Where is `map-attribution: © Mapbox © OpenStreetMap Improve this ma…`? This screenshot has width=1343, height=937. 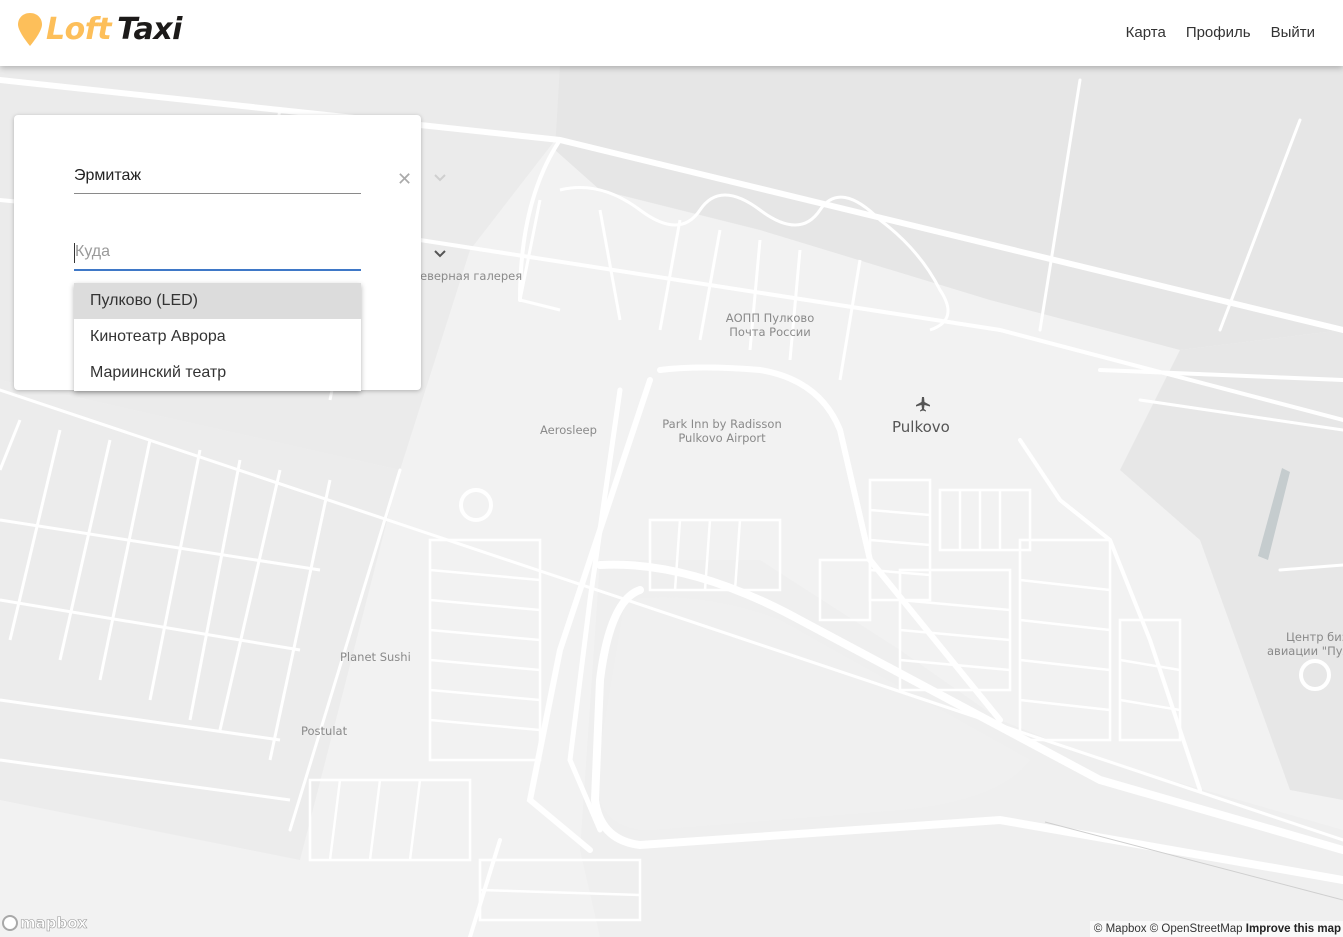 map-attribution: © Mapbox © OpenStreetMap Improve this ma… is located at coordinates (1216, 929).